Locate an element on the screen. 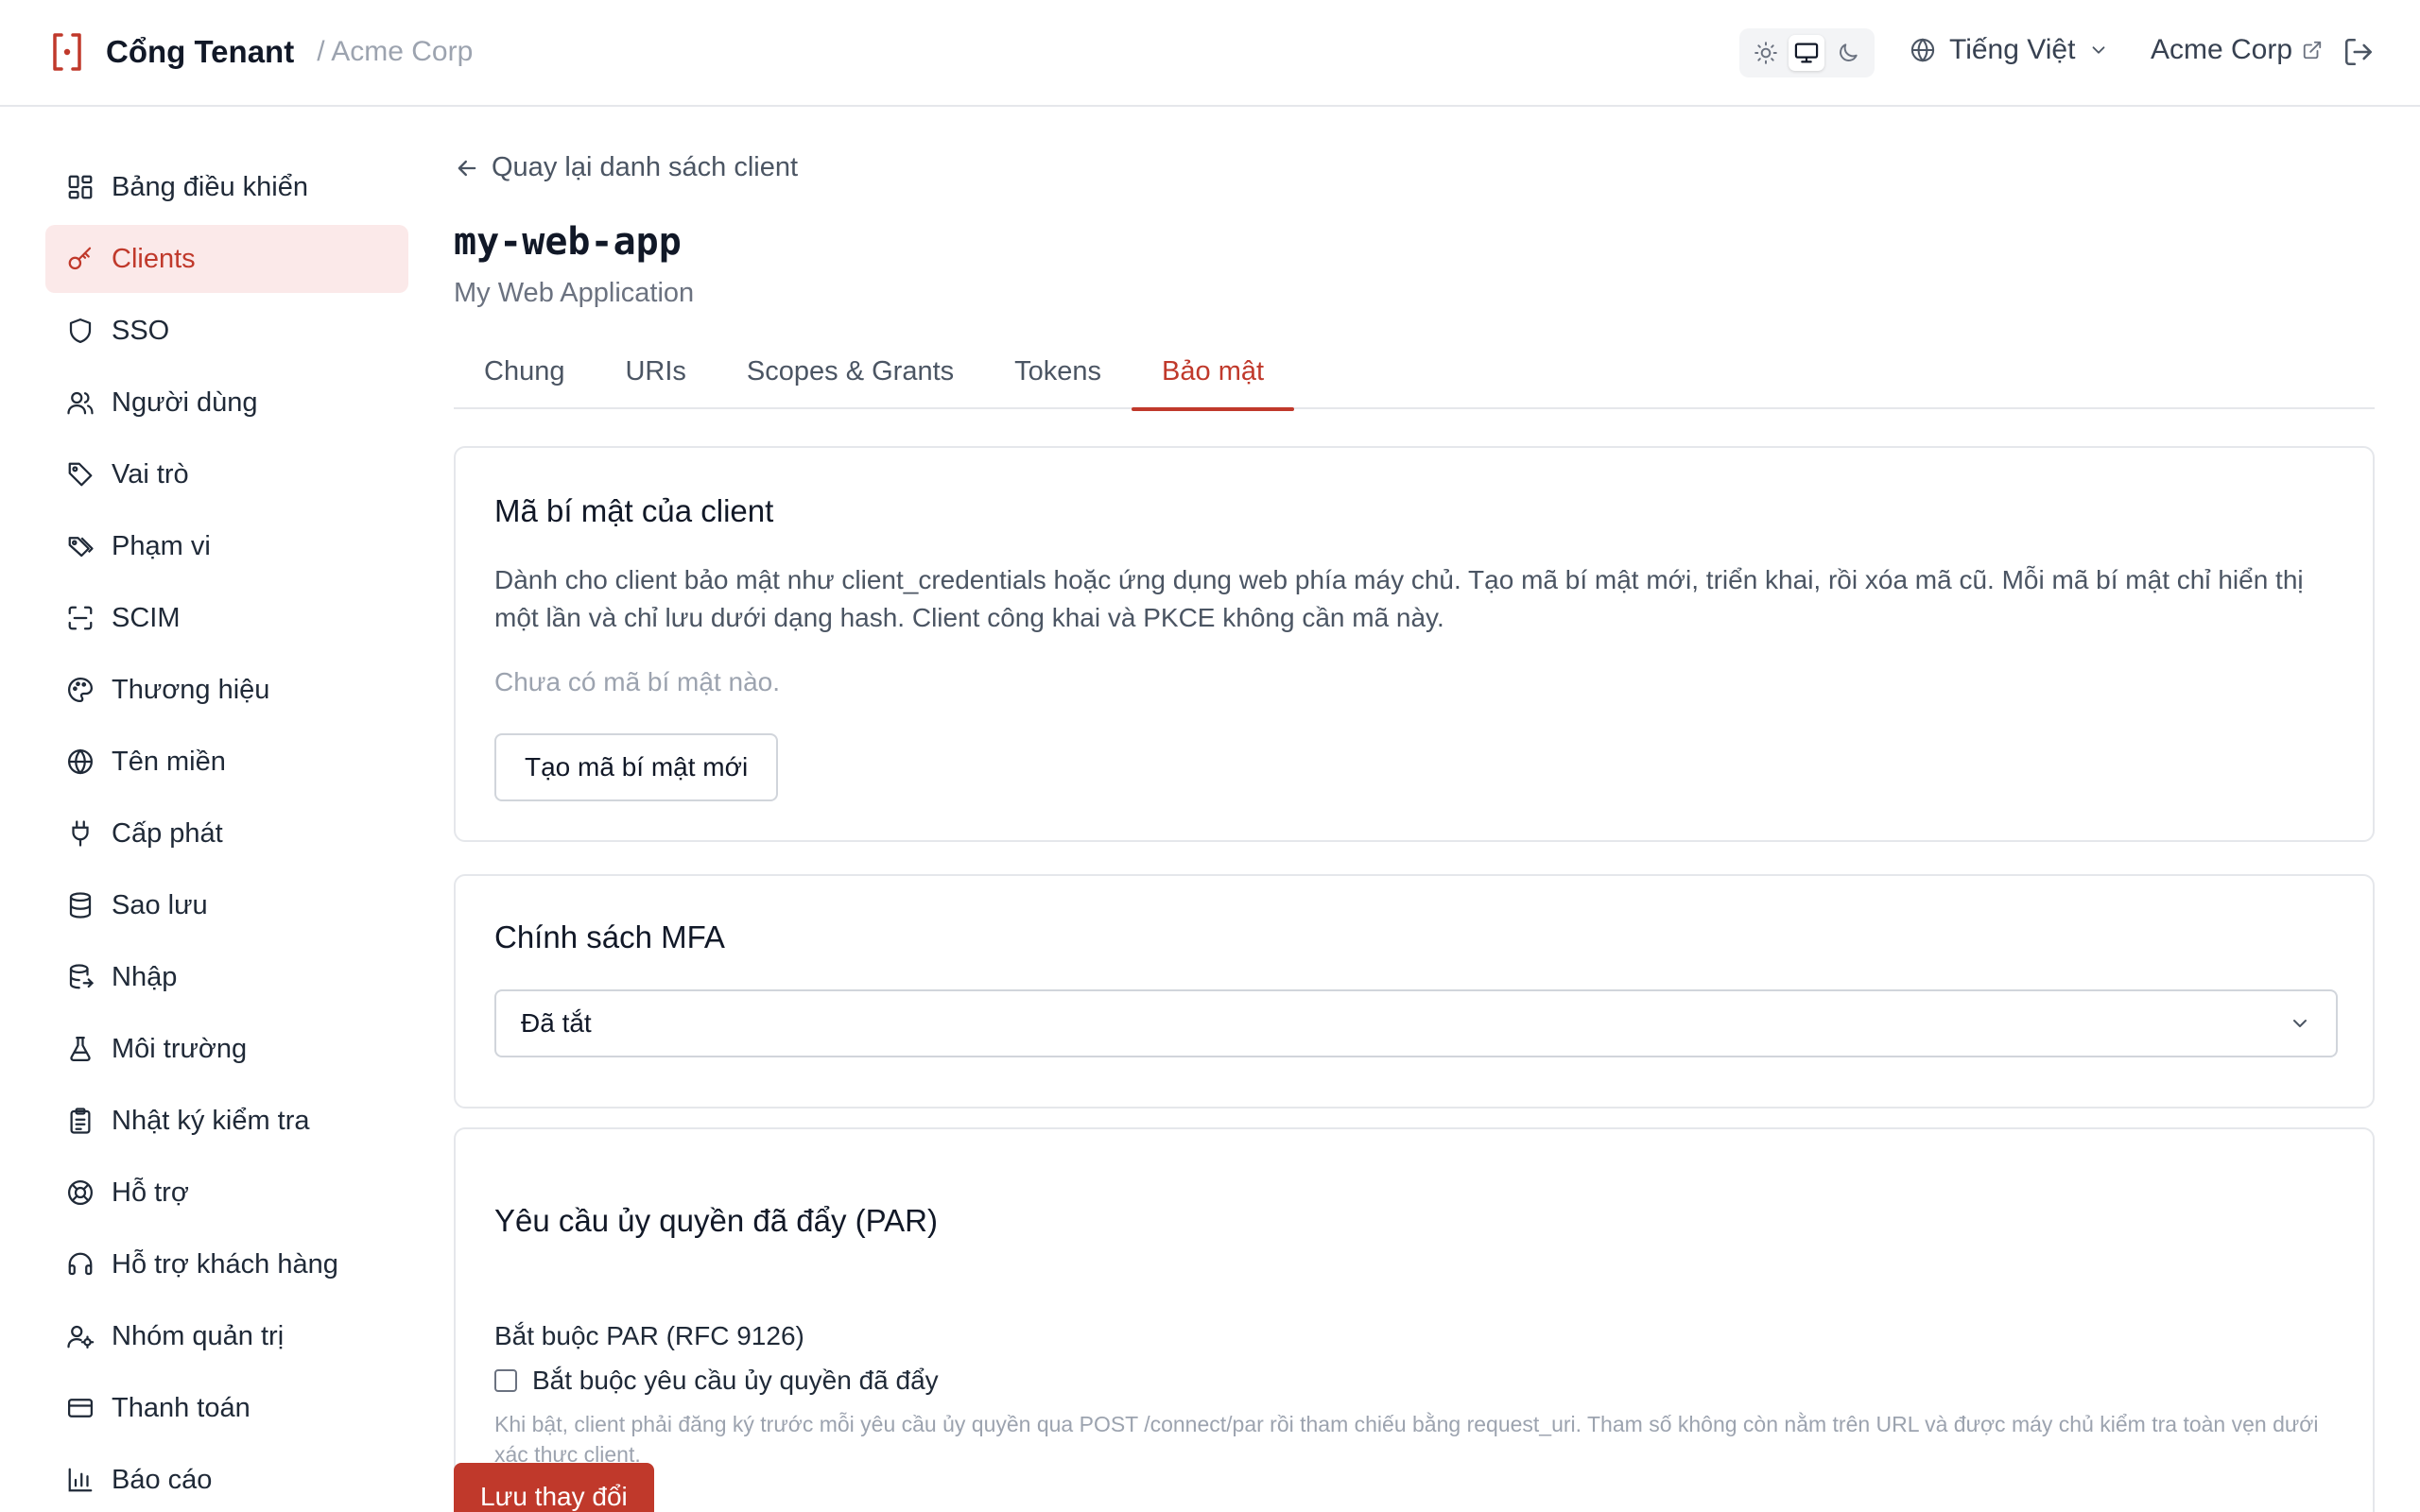 The width and height of the screenshot is (2420, 1512). monitor-icon is located at coordinates (1807, 53).